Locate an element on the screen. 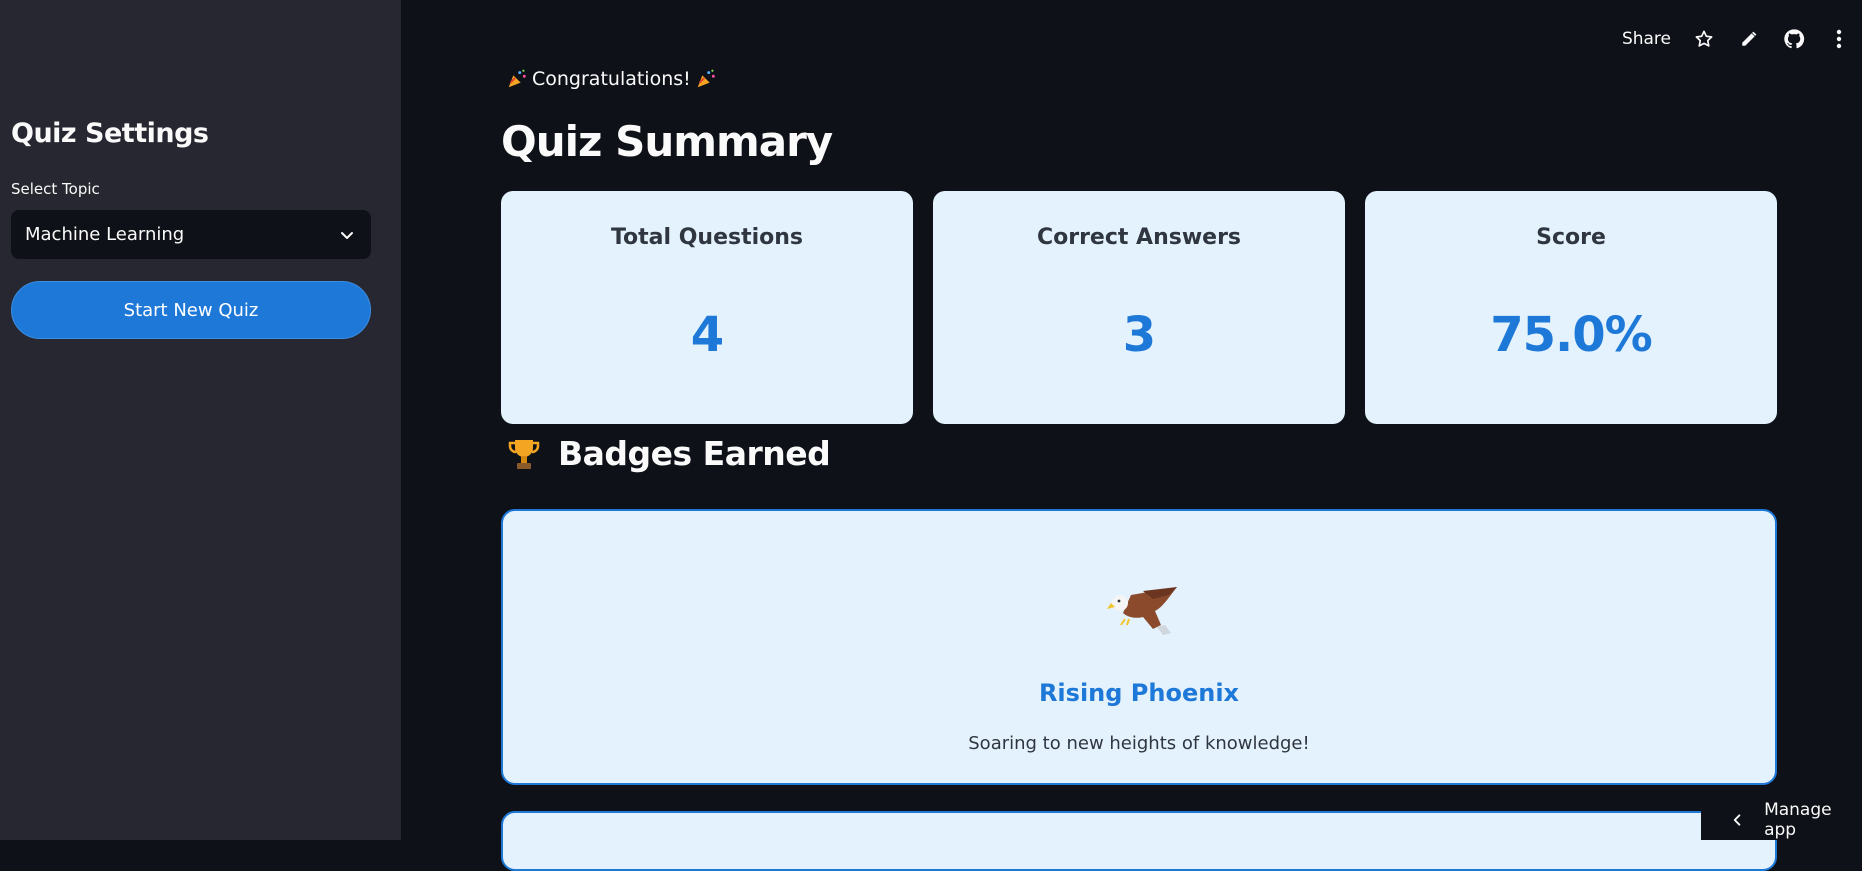 The image size is (1862, 871). badge-description: Soaring to new heights of knowledge! is located at coordinates (1139, 743).